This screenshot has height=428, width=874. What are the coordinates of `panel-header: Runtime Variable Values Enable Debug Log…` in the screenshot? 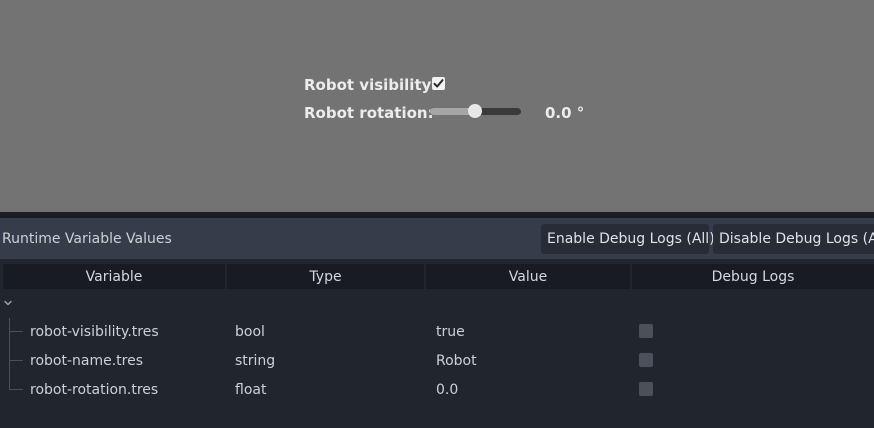 It's located at (437, 238).